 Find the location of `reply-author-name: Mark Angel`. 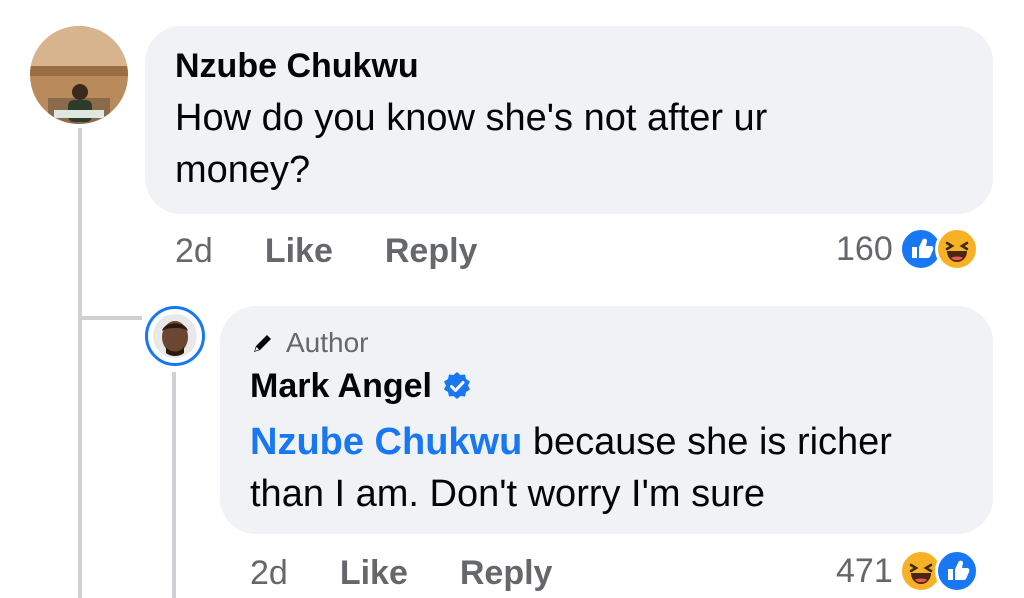

reply-author-name: Mark Angel is located at coordinates (341, 386).